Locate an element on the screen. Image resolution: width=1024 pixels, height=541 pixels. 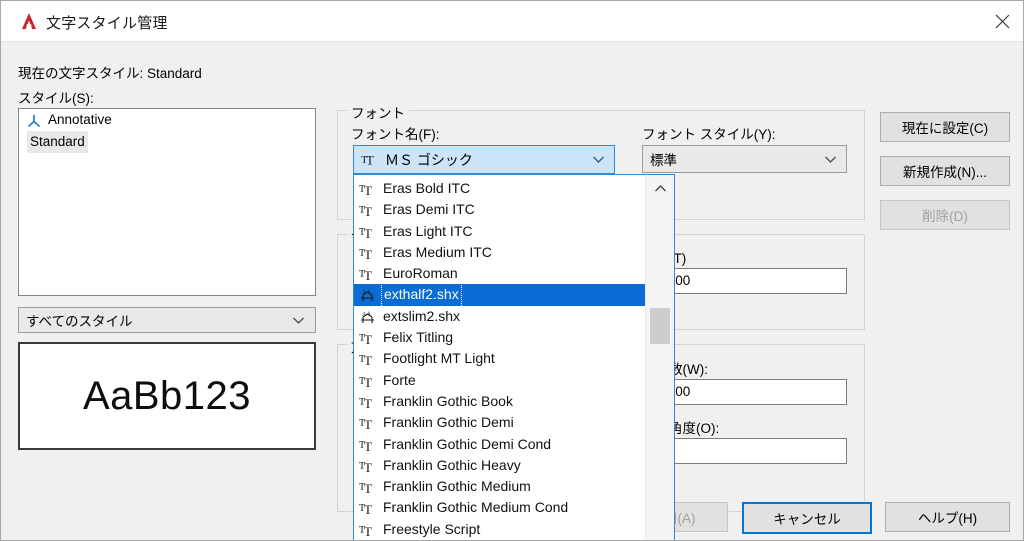
help-button: ヘルプ(H) is located at coordinates (947, 517).